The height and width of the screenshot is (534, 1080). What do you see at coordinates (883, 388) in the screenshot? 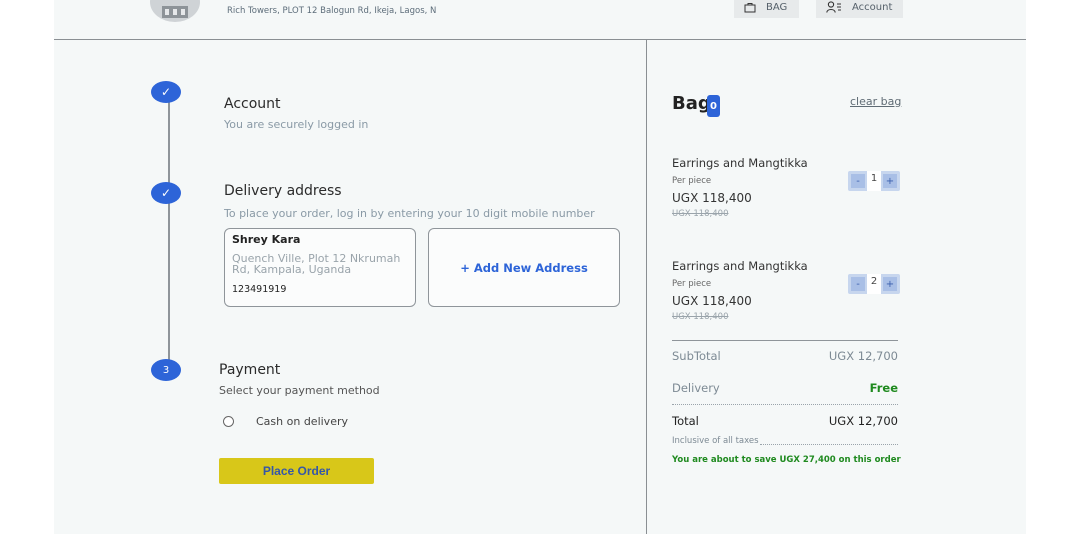
I see `delivery-value: Free` at bounding box center [883, 388].